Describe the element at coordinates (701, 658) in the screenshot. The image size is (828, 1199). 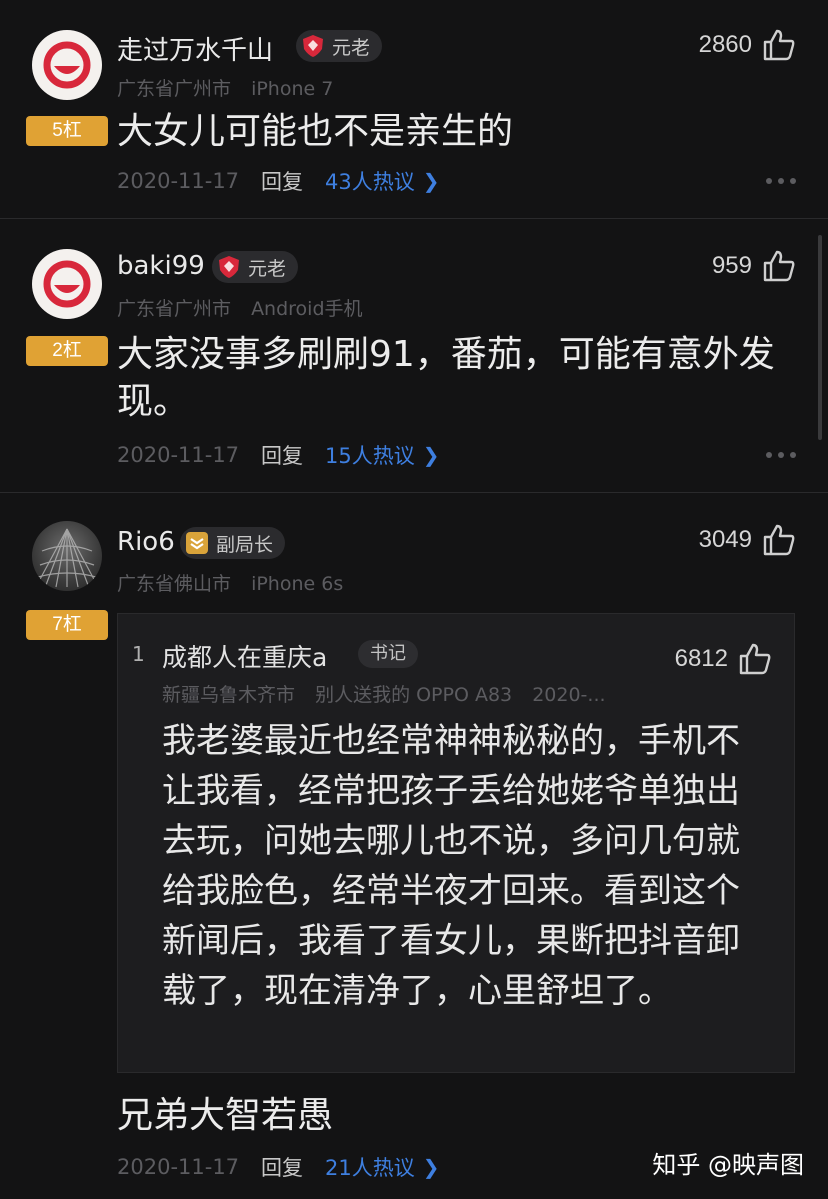
I see `quote-like-count: 6812` at that location.